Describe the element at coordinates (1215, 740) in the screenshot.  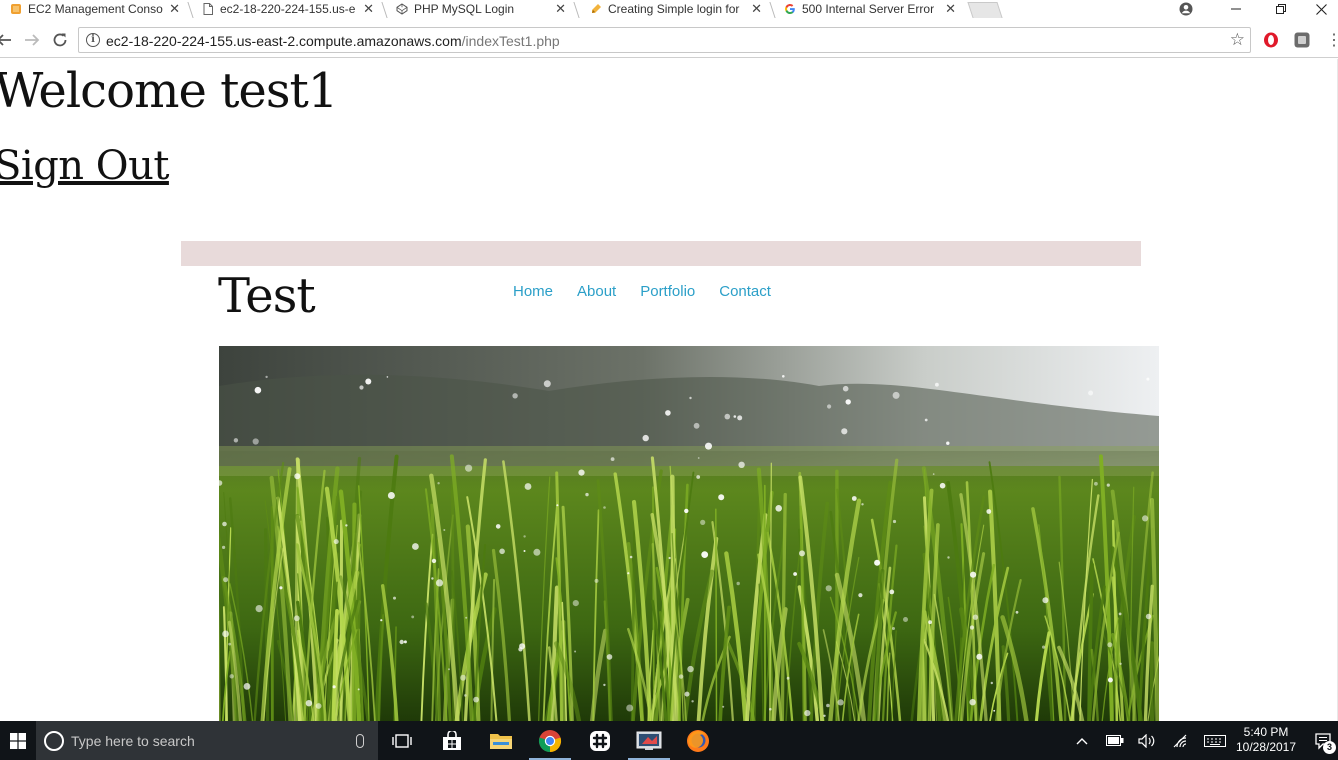
I see `tray-keyboard` at that location.